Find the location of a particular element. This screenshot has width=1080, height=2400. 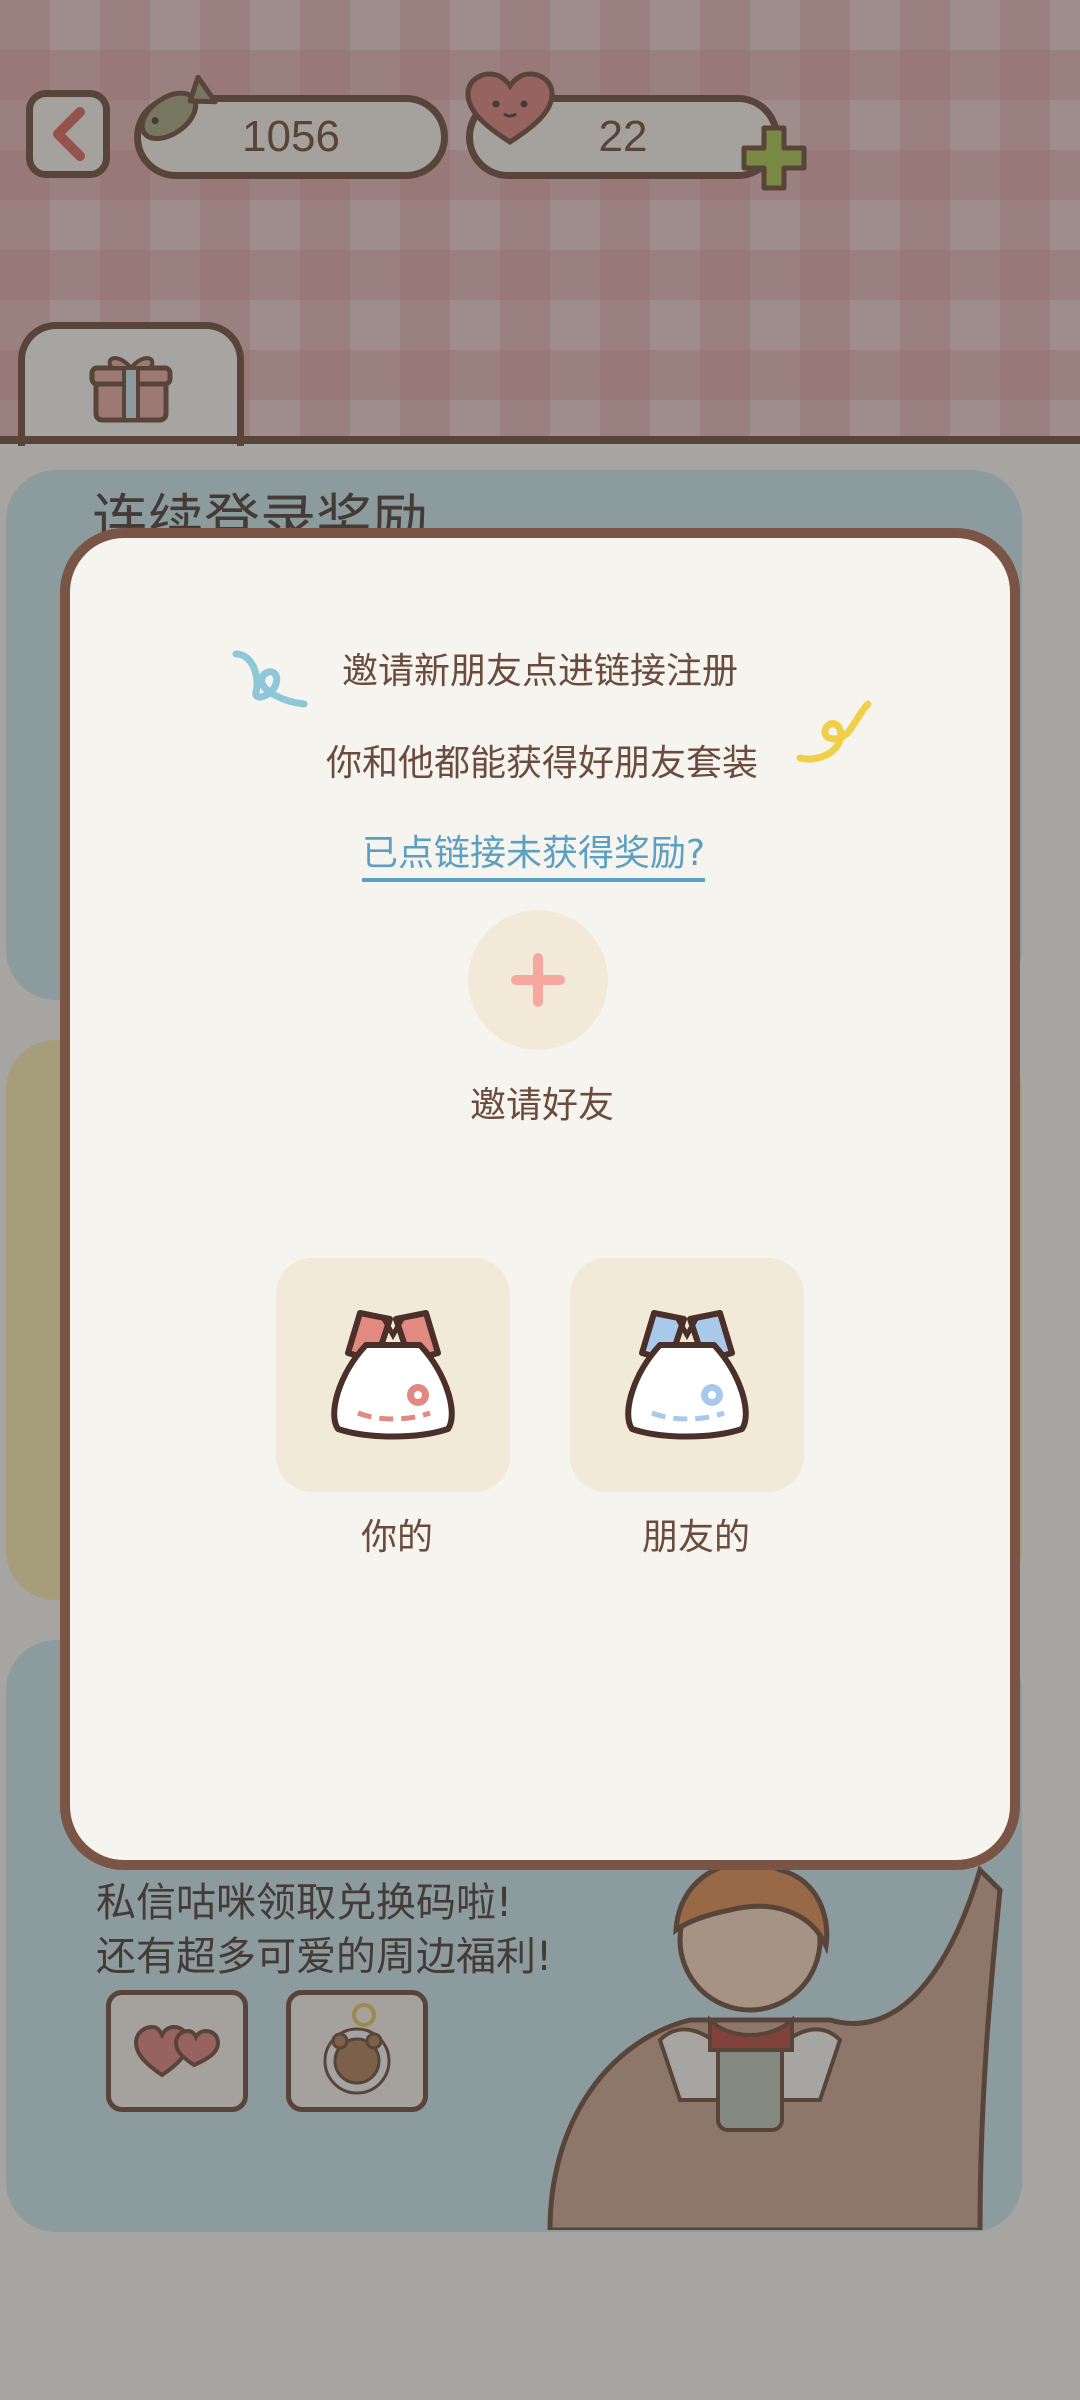

reward-label-friend: 朋友的 is located at coordinates (696, 1537).